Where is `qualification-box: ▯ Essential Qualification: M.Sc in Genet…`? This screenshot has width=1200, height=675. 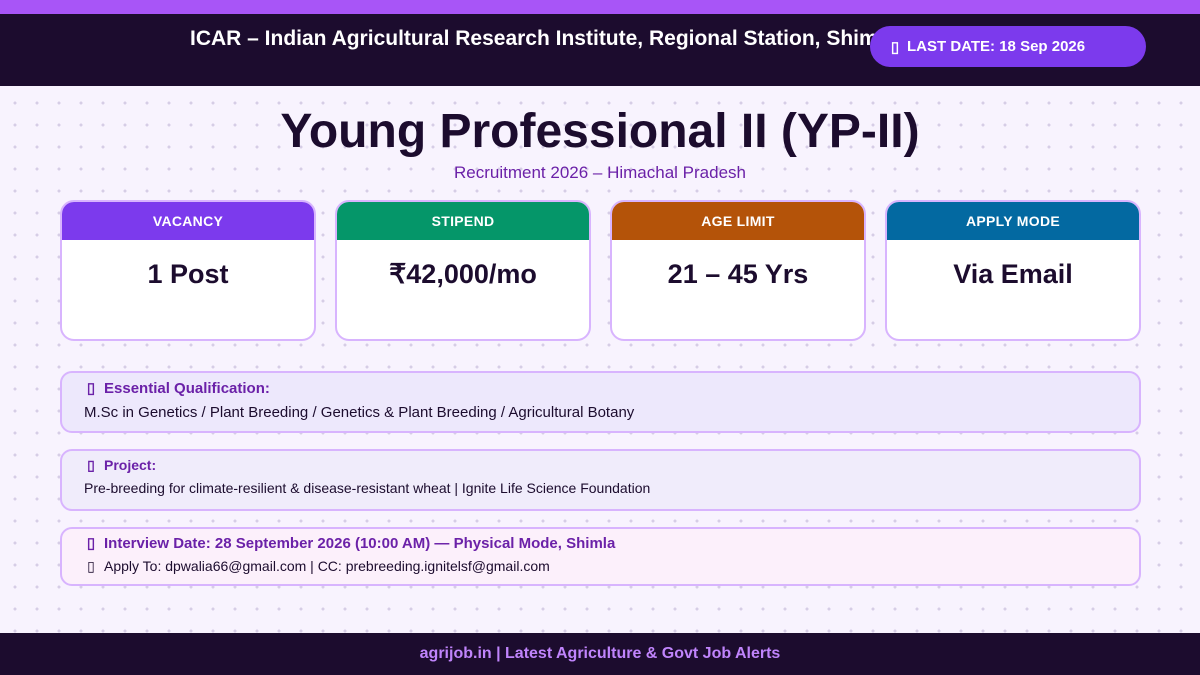
qualification-box: ▯ Essential Qualification: M.Sc in Genet… is located at coordinates (600, 402).